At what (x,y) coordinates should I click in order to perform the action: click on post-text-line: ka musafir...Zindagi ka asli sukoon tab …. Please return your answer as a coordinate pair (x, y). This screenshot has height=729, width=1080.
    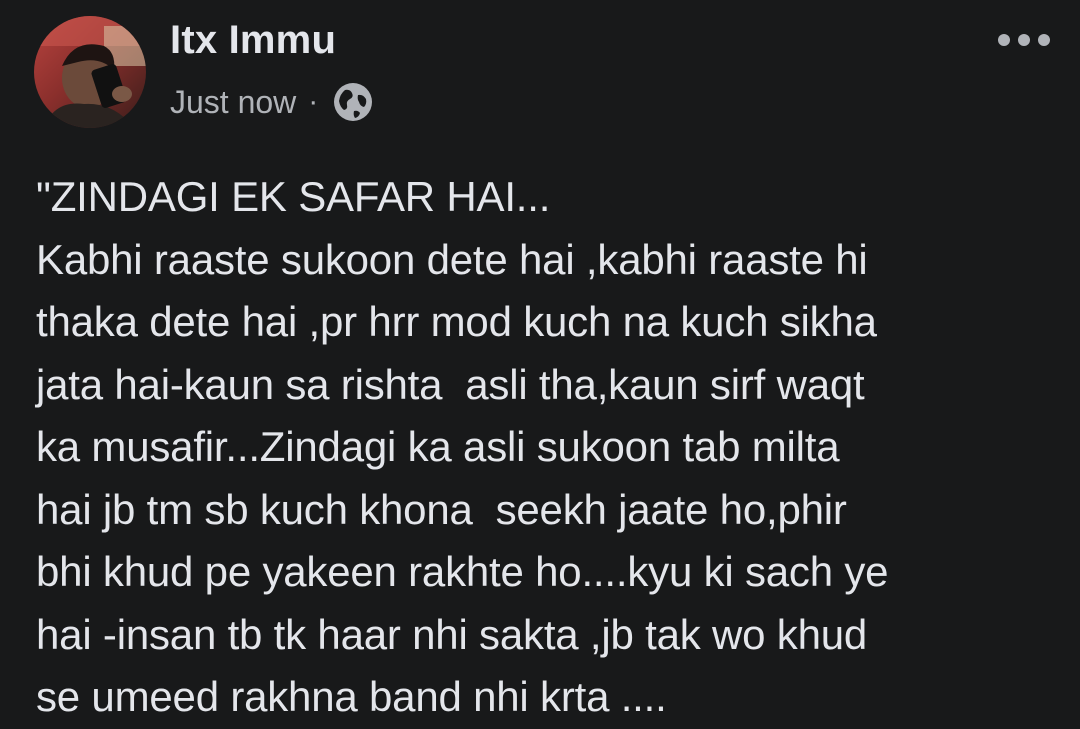
    Looking at the image, I should click on (438, 446).